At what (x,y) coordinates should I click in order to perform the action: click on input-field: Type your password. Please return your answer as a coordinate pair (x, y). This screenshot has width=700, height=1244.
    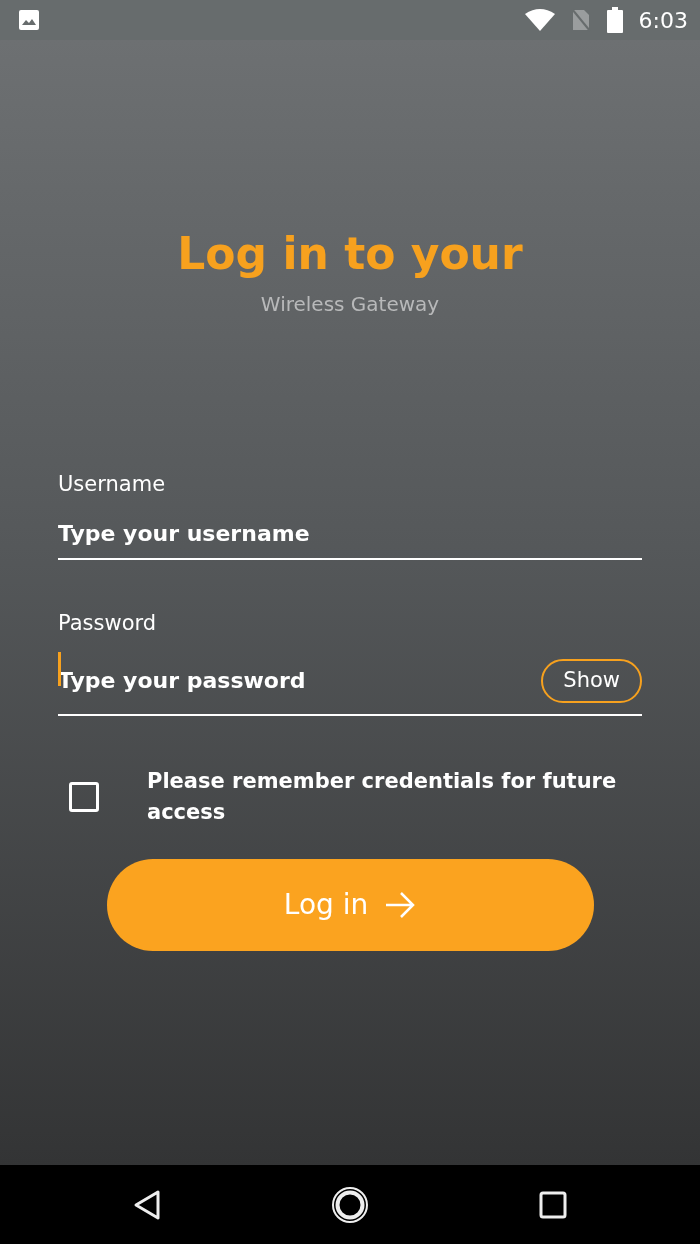
    Looking at the image, I should click on (296, 681).